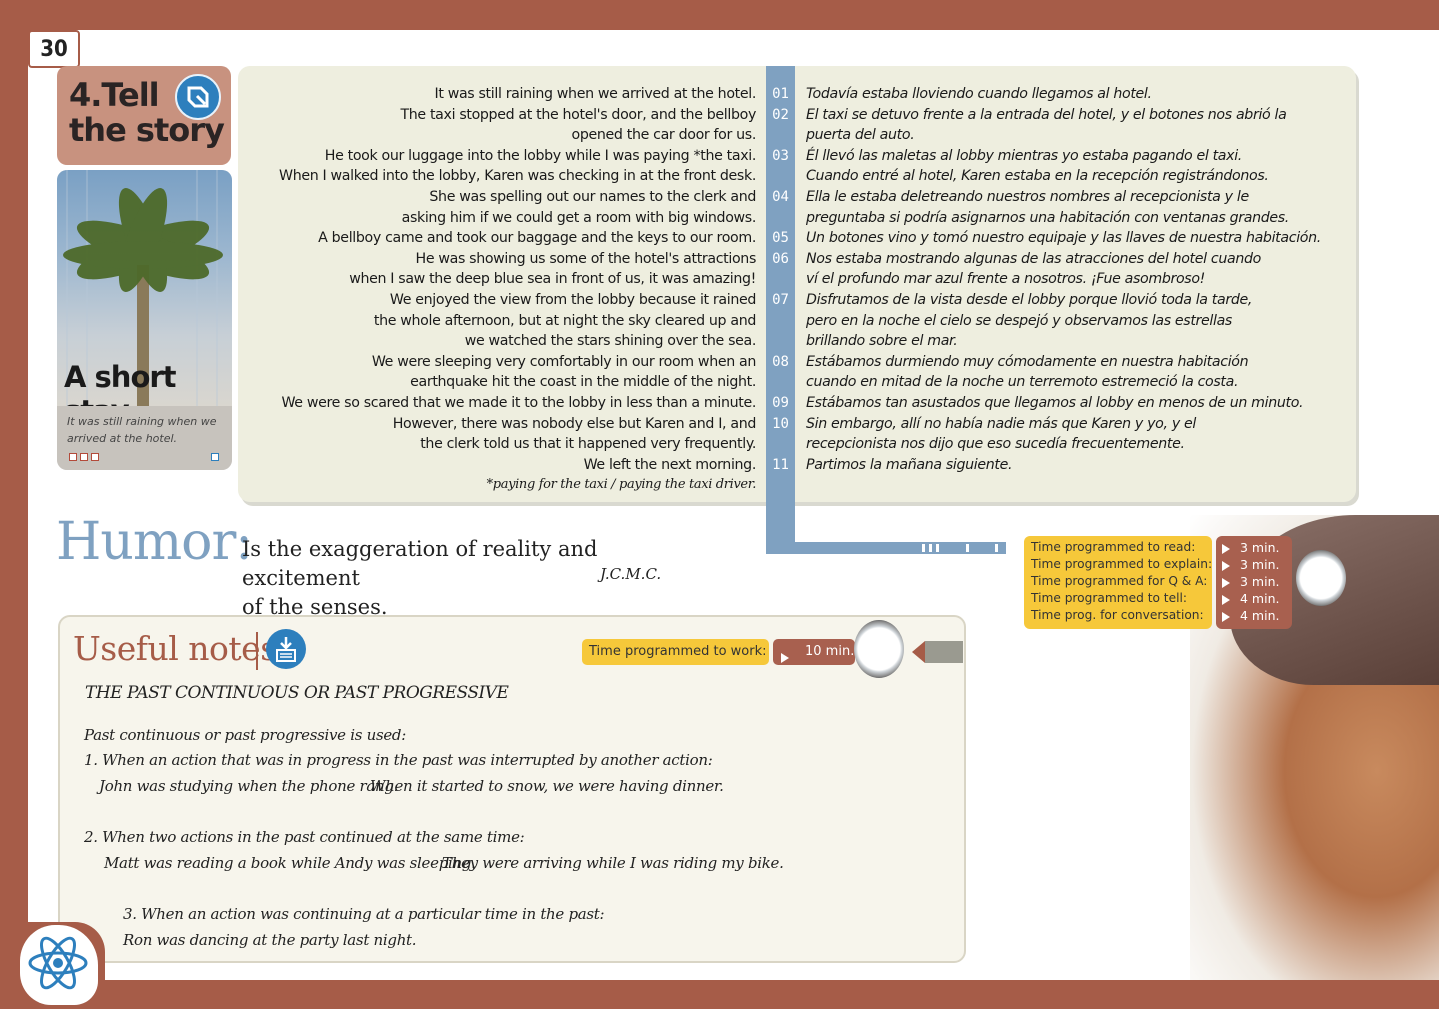 The height and width of the screenshot is (1009, 1439). What do you see at coordinates (780, 155) in the screenshot?
I see `line-number: 03` at bounding box center [780, 155].